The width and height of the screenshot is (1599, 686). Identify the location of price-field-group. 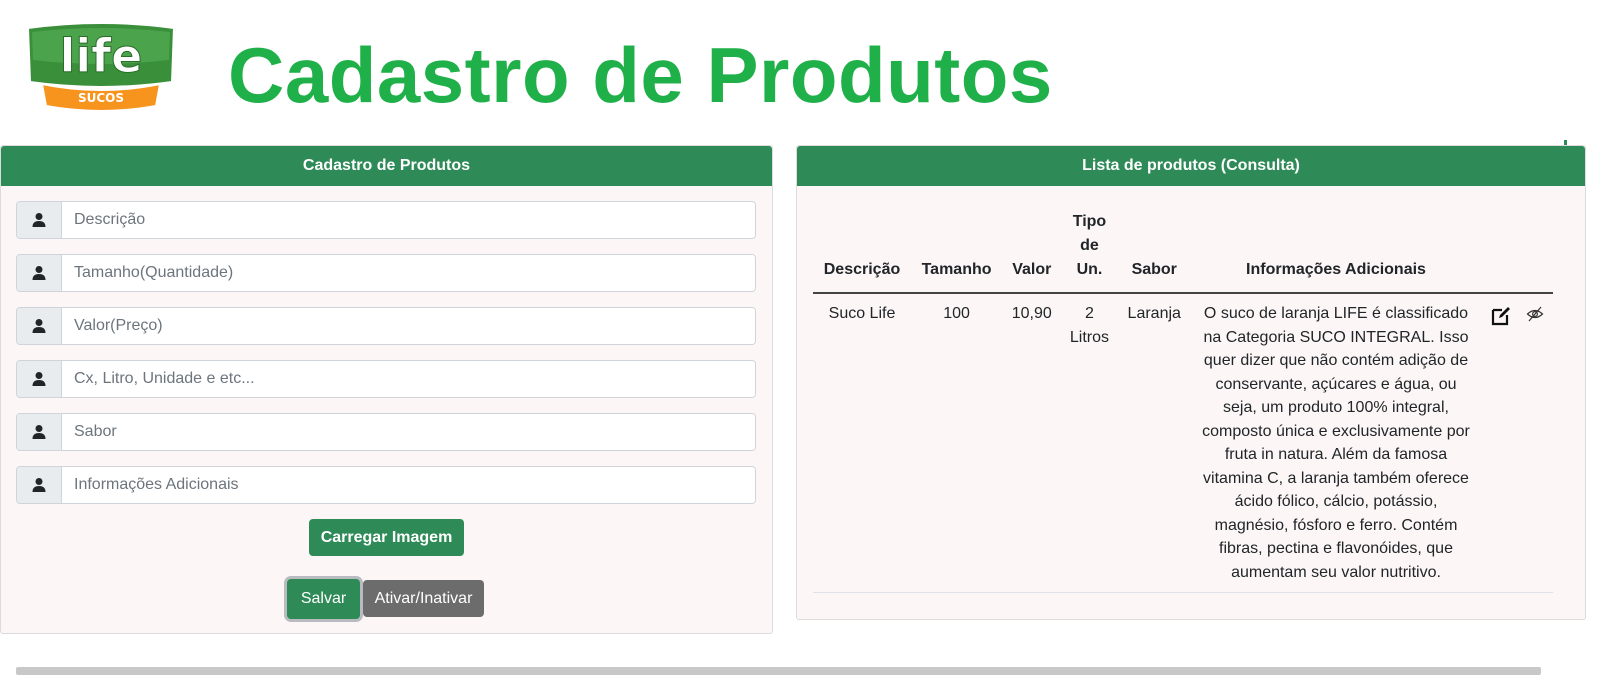
(386, 326).